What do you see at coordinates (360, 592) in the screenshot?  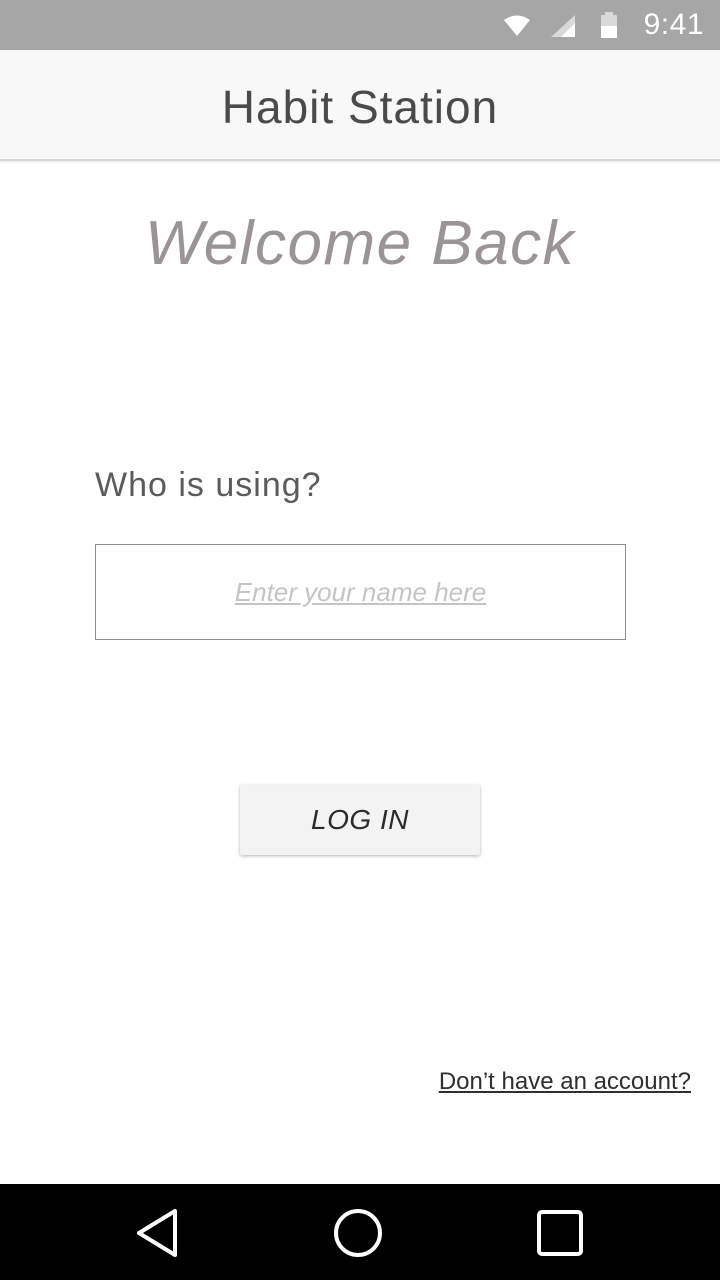 I see `name-input` at bounding box center [360, 592].